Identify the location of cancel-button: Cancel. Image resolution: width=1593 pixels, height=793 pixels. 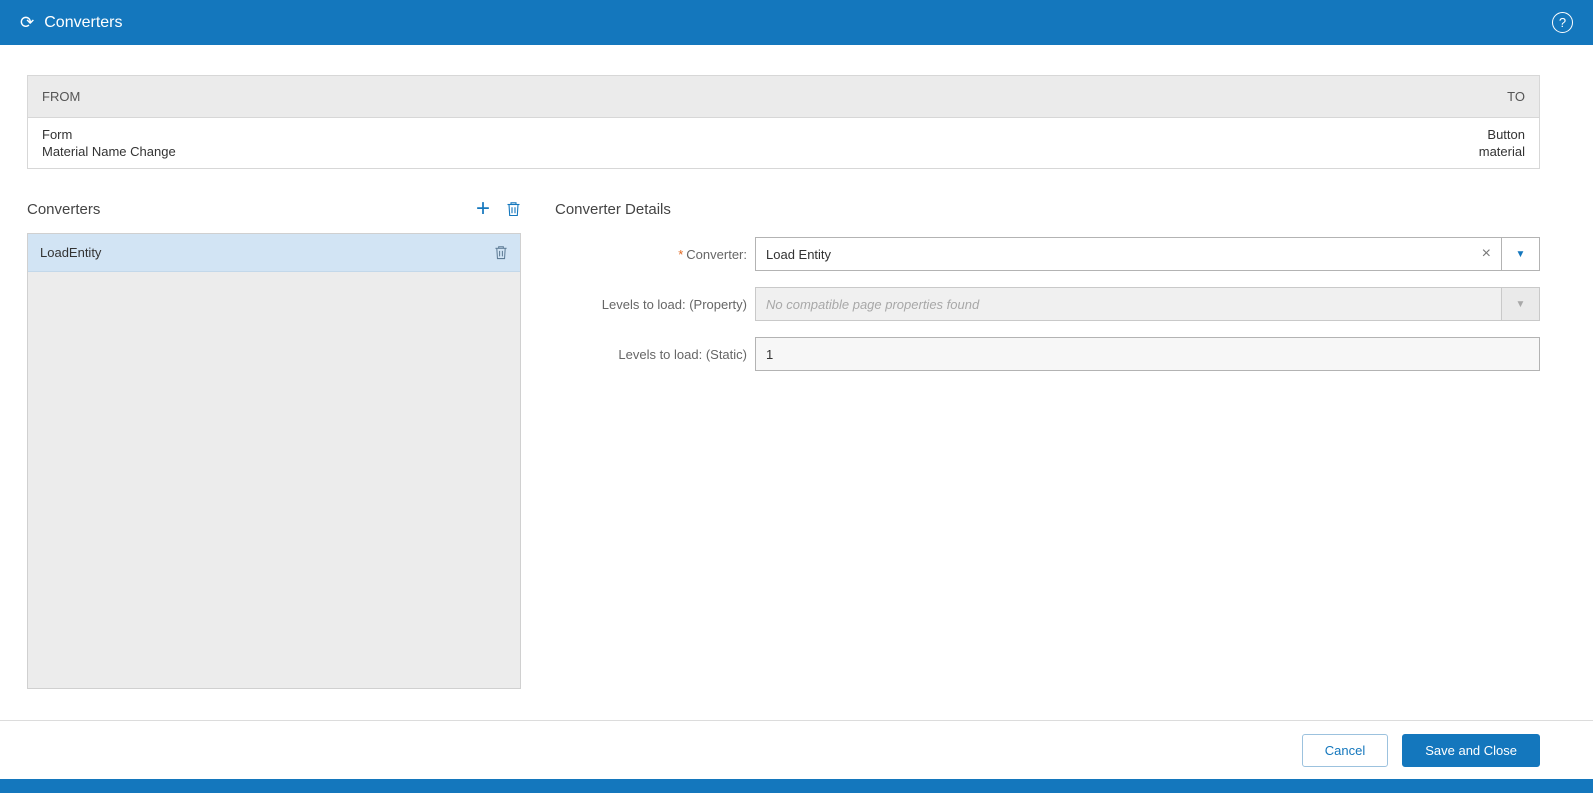
(1345, 750).